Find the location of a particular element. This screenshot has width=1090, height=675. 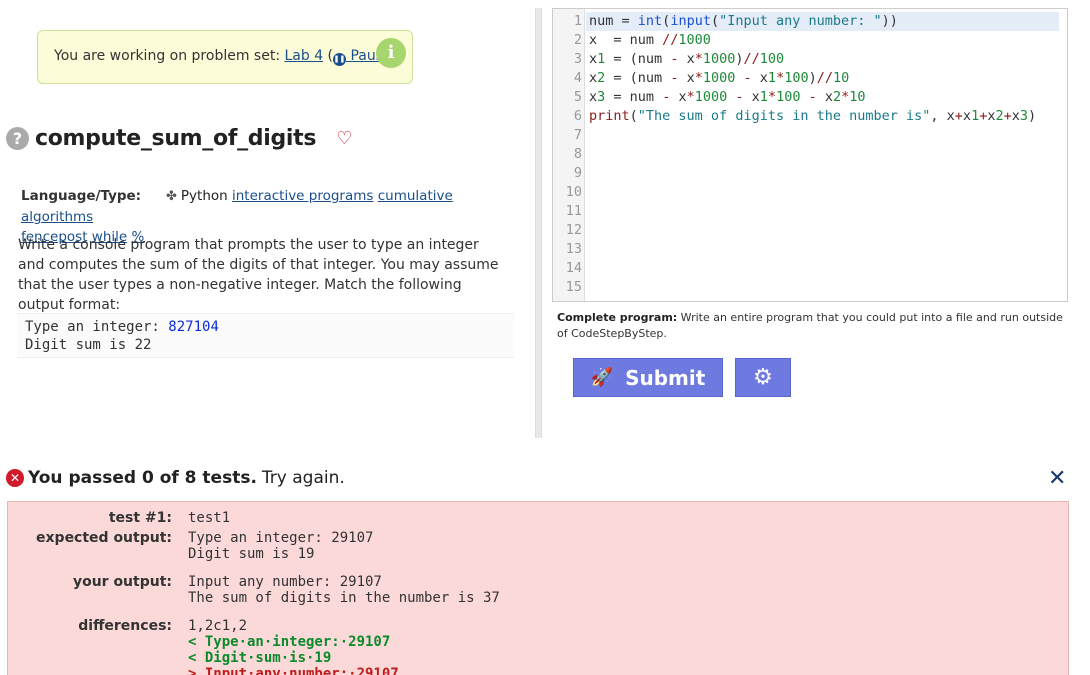

diff-line-2: < Digit·sum·is·19 is located at coordinates (260, 658).